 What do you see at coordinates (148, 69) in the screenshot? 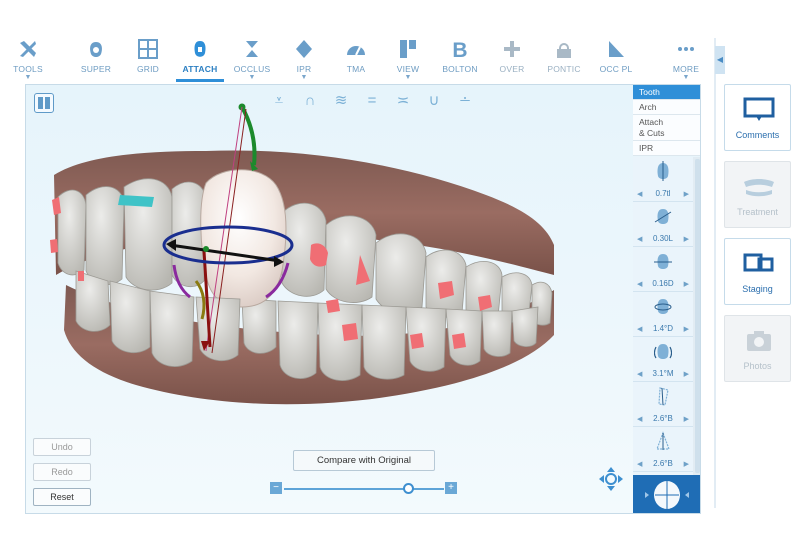
I see `tool-label: GRID` at bounding box center [148, 69].